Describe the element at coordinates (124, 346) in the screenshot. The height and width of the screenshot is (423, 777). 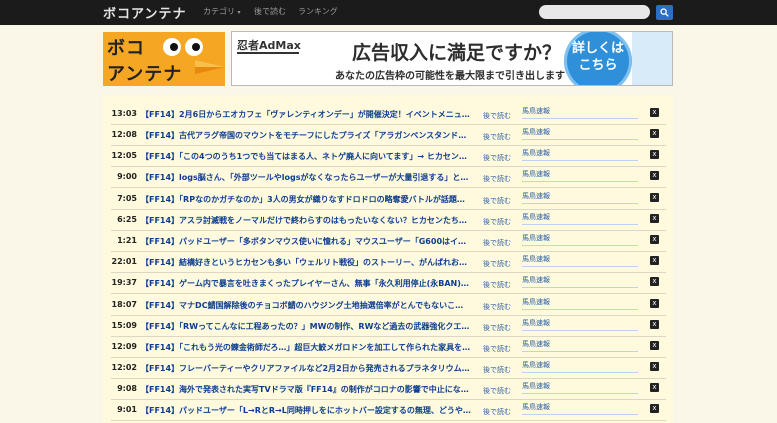
I see `article-time: 12:09` at that location.